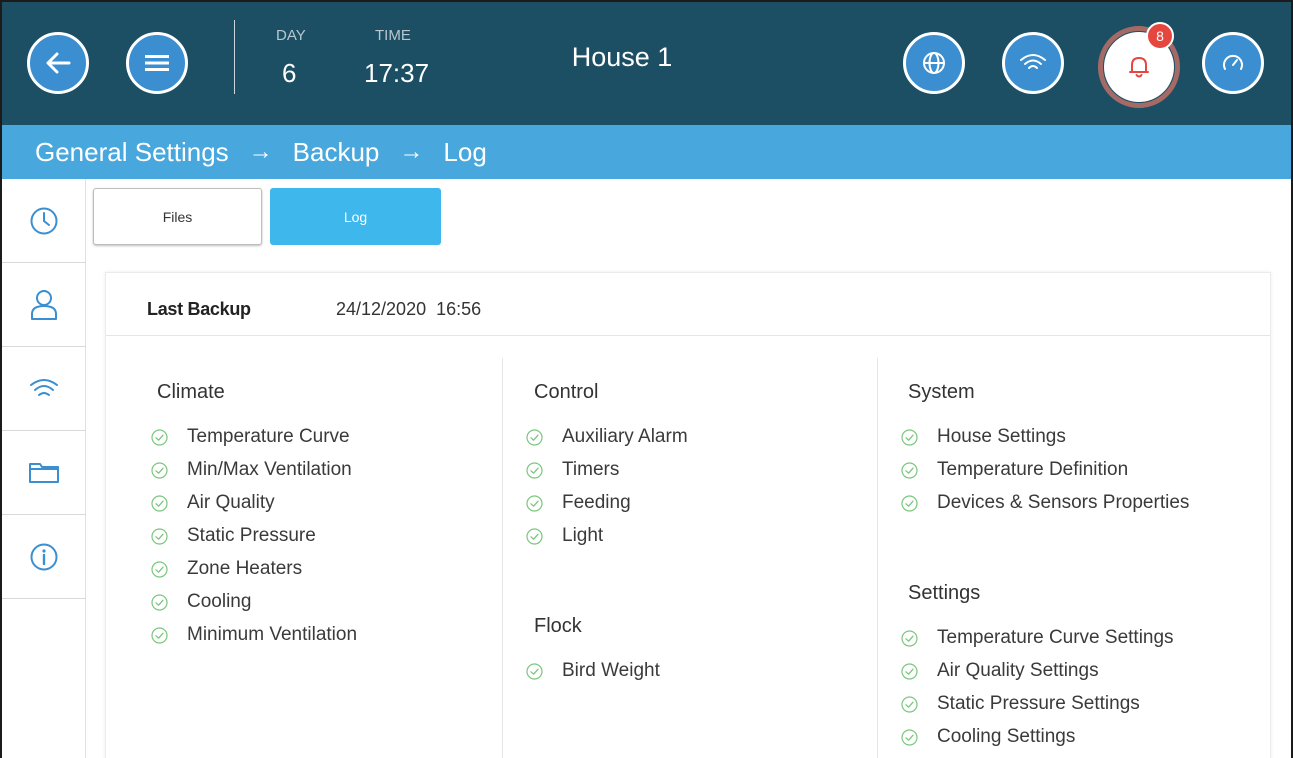 This screenshot has width=1293, height=758. I want to click on user-icon, so click(44, 304).